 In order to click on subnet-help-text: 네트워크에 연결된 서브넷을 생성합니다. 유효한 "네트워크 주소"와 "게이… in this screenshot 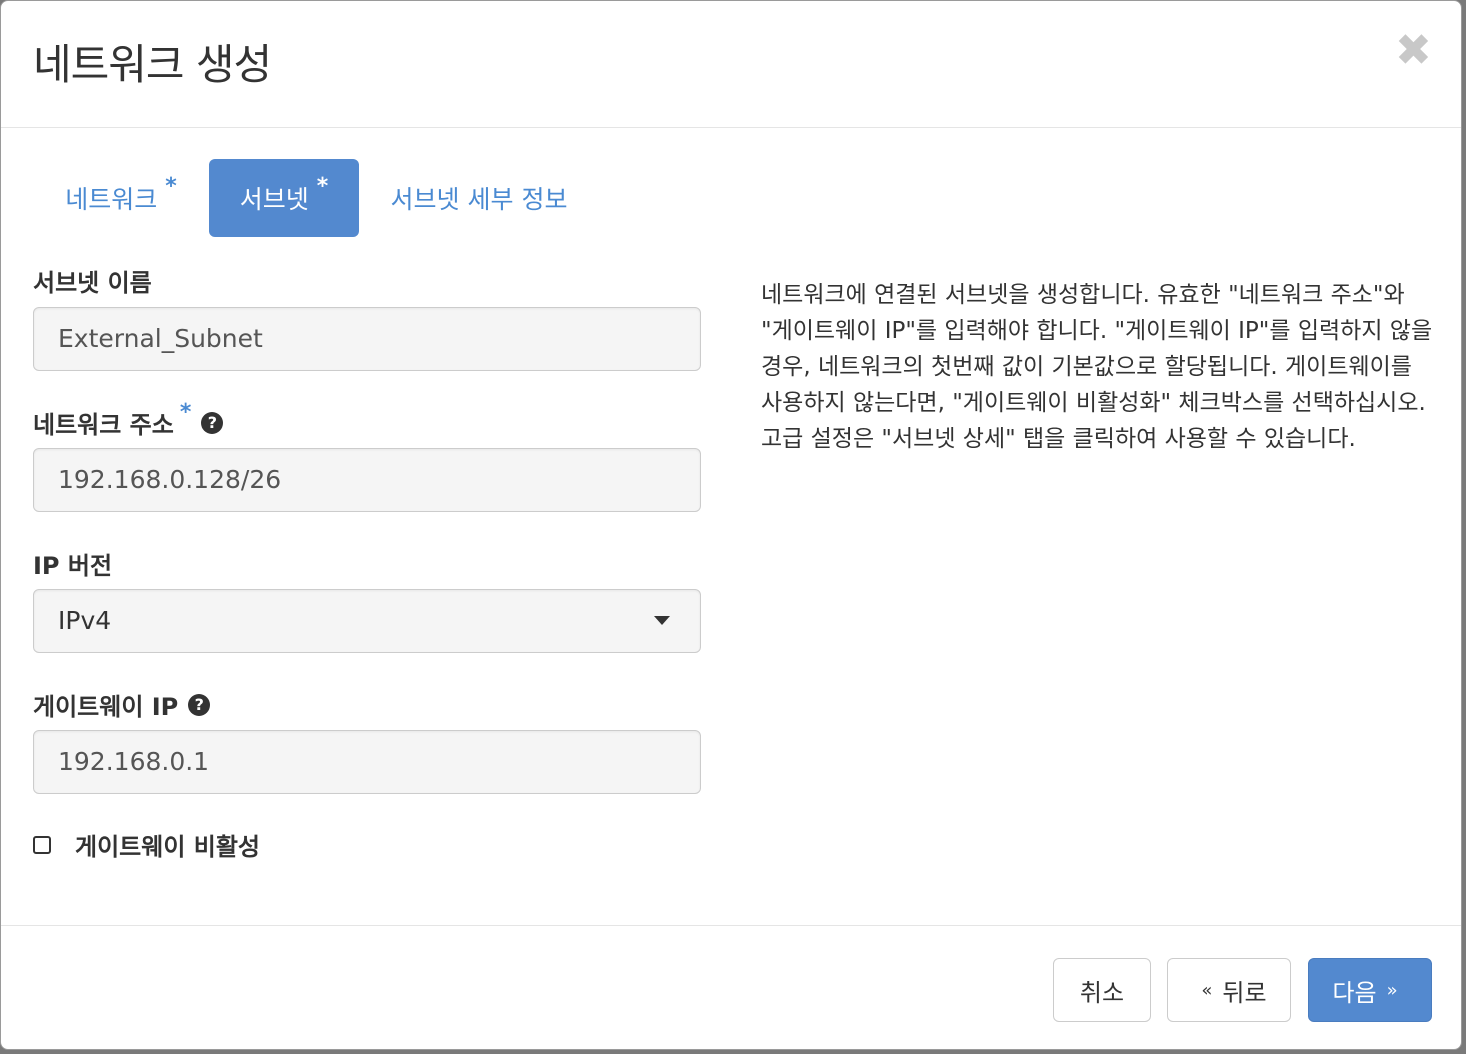, I will do `click(1097, 367)`.